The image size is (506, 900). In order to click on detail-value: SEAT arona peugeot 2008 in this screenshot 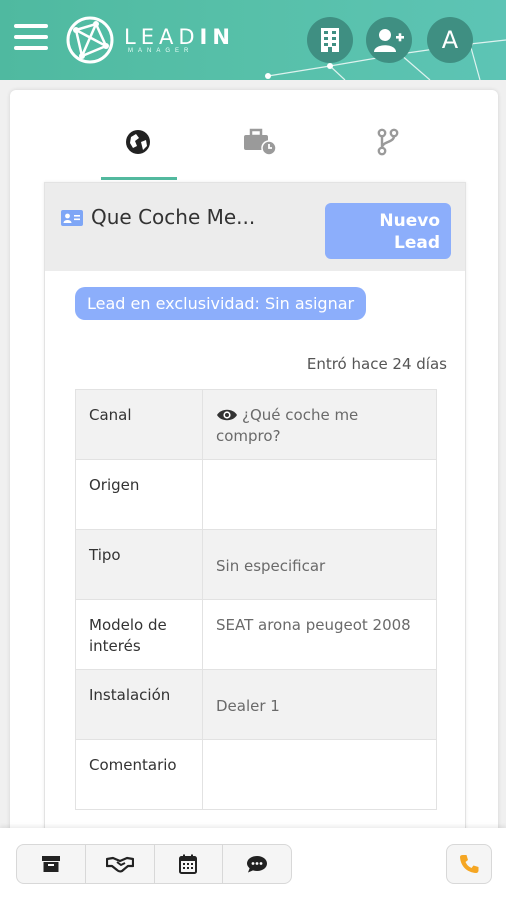, I will do `click(319, 634)`.